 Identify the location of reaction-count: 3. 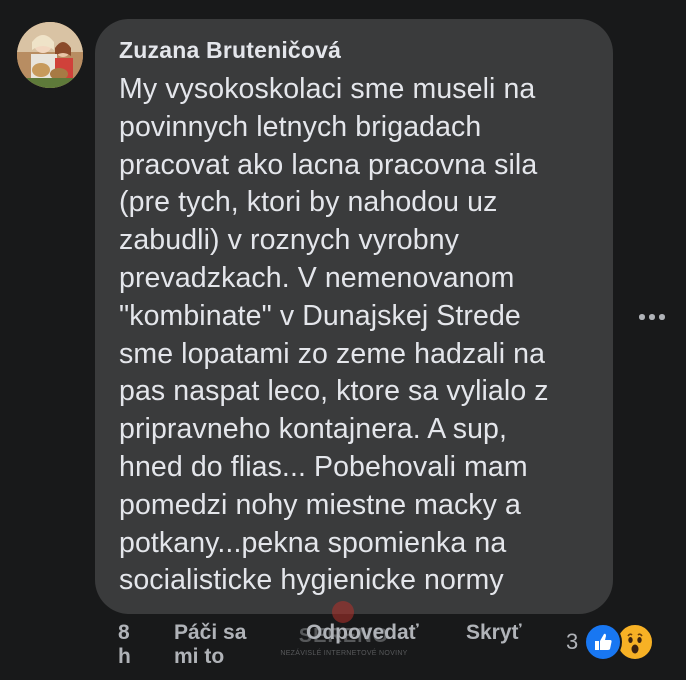
(572, 641).